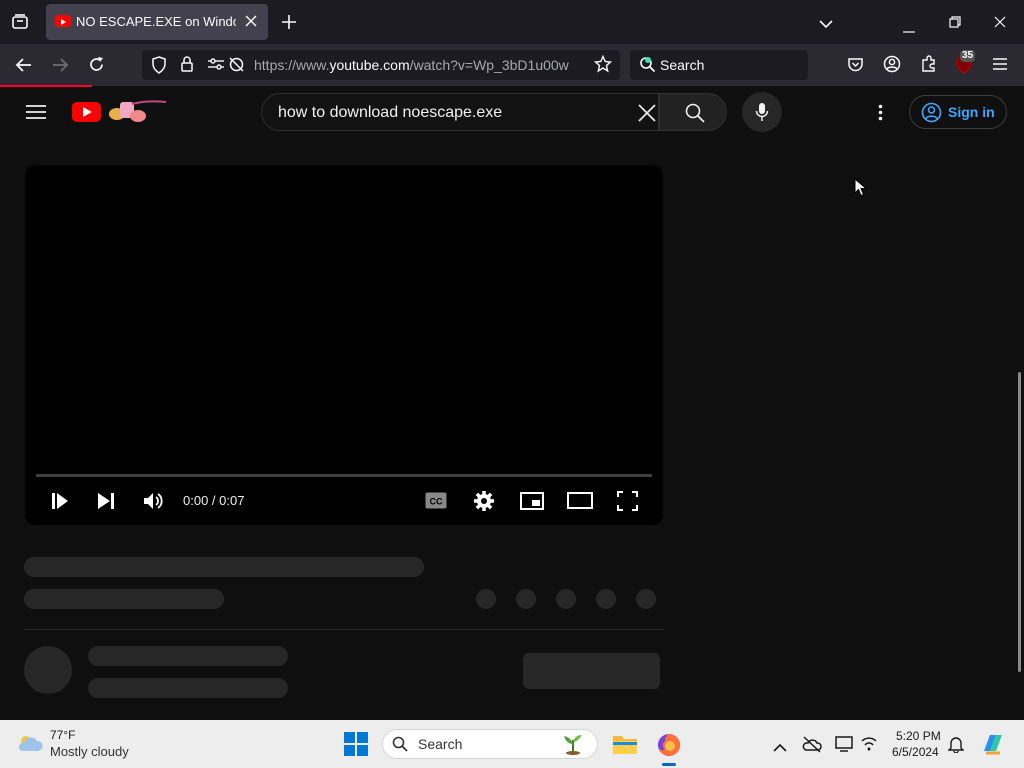 Image resolution: width=1024 pixels, height=768 pixels. I want to click on subscribers-skeleton, so click(188, 688).